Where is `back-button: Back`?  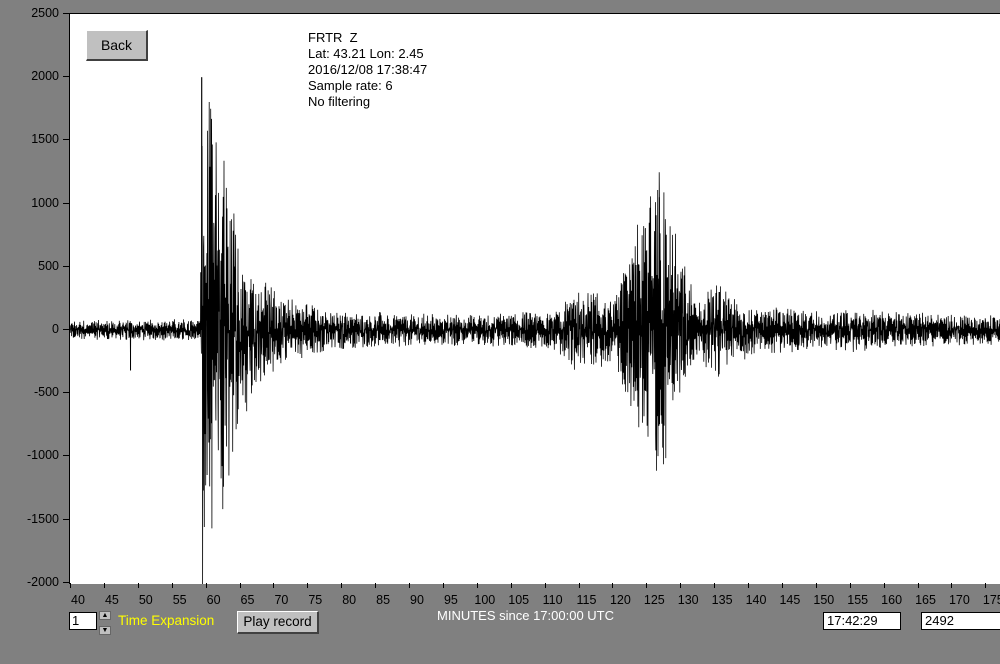 back-button: Back is located at coordinates (117, 45).